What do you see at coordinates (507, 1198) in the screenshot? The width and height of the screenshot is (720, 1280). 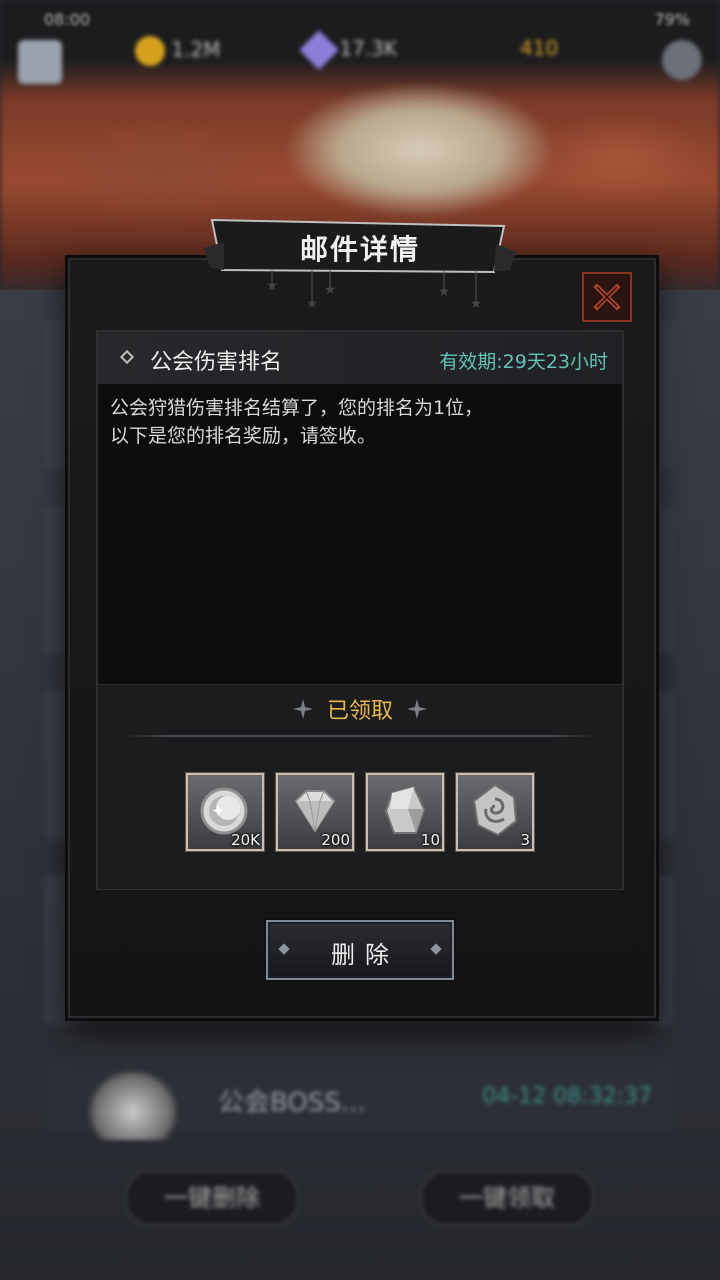 I see `claim-all-button: 一键领取` at bounding box center [507, 1198].